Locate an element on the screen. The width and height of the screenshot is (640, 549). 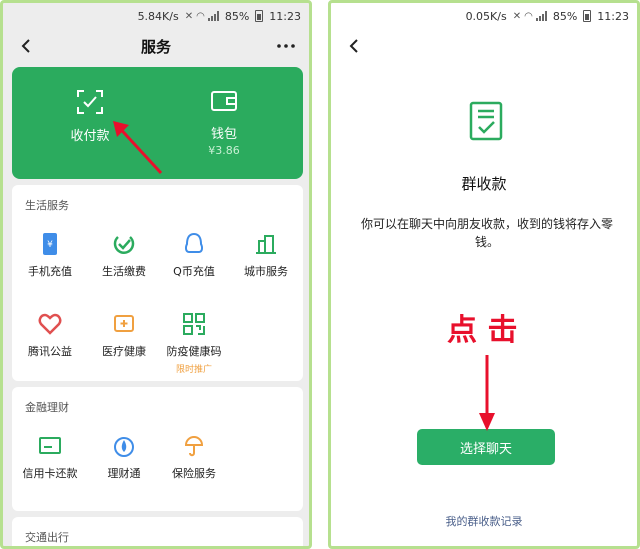
wallet-button: 钱包 ¥3.86 is located at coordinates (224, 123).